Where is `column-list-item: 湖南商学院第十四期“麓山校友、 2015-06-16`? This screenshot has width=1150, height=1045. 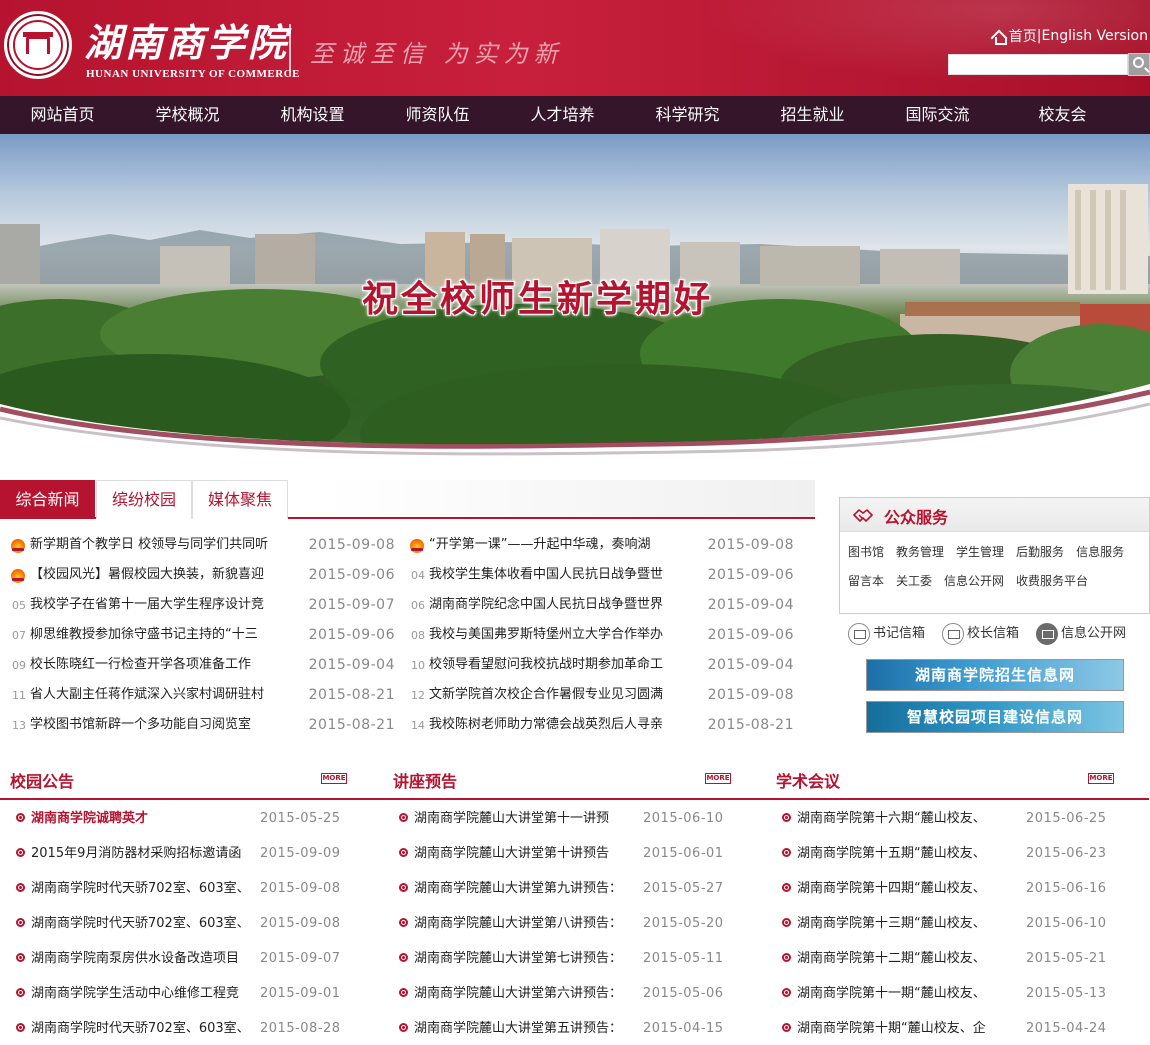 column-list-item: 湖南商学院第十四期“麓山校友、 2015-06-16 is located at coordinates (936, 888).